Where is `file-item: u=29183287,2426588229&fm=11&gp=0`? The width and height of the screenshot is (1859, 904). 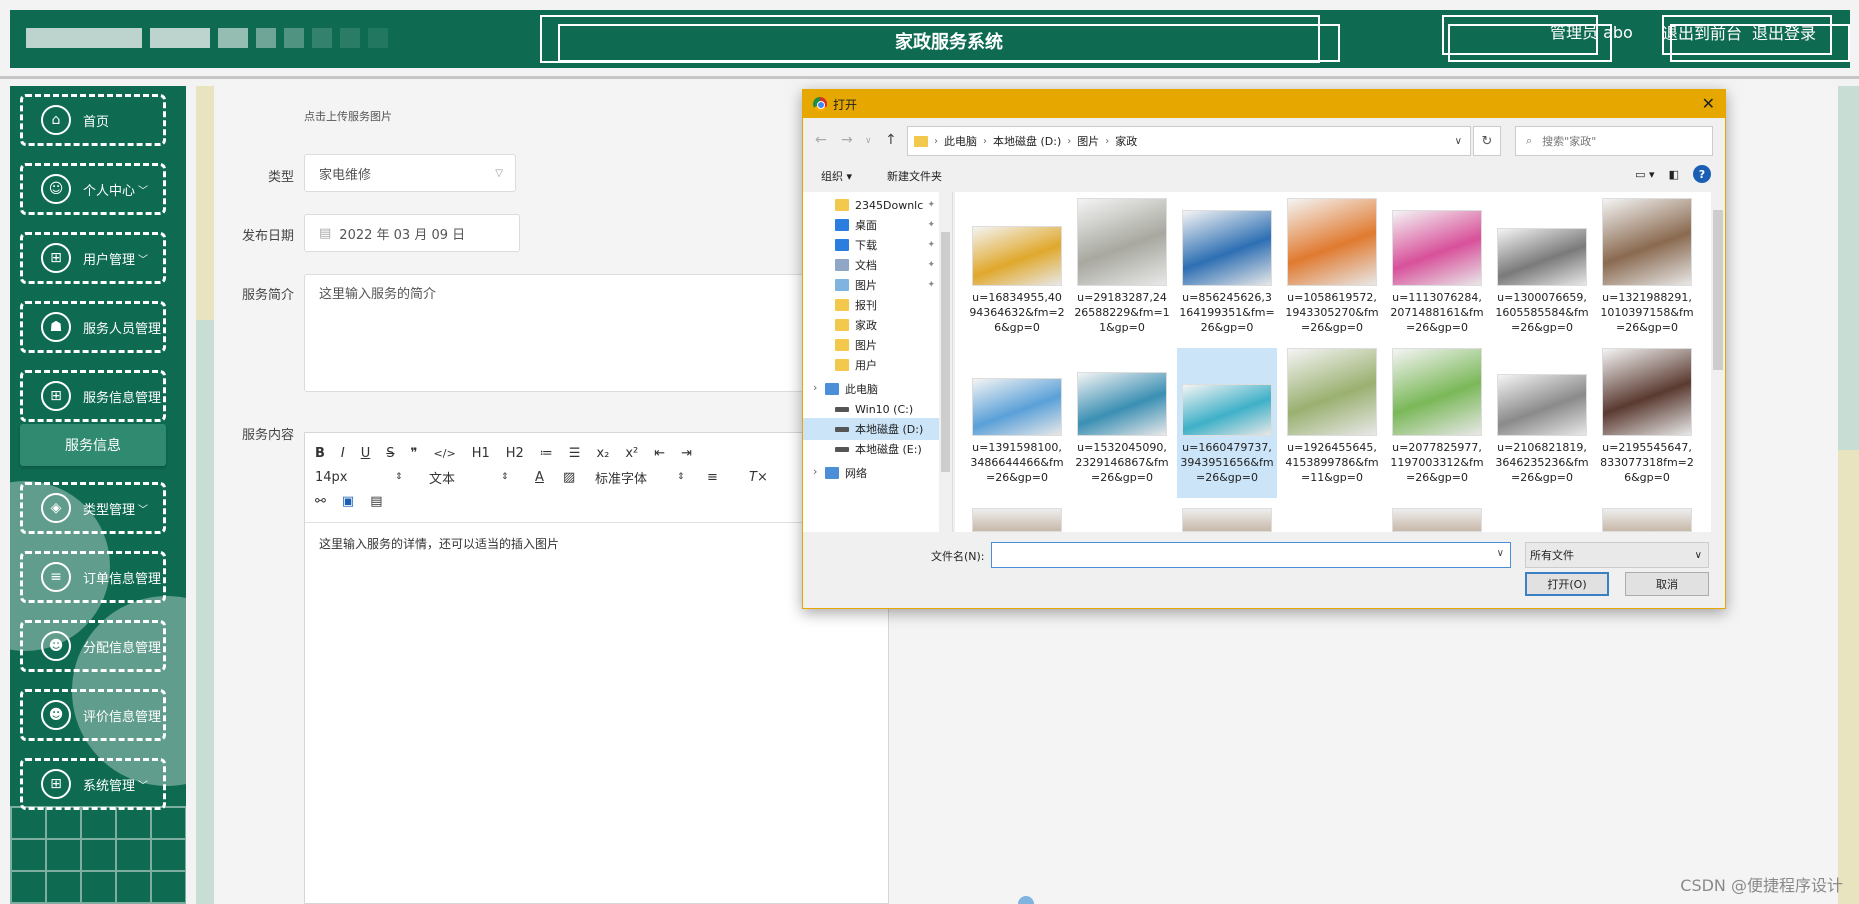 file-item: u=29183287,2426588229&fm=11&gp=0 is located at coordinates (1122, 273).